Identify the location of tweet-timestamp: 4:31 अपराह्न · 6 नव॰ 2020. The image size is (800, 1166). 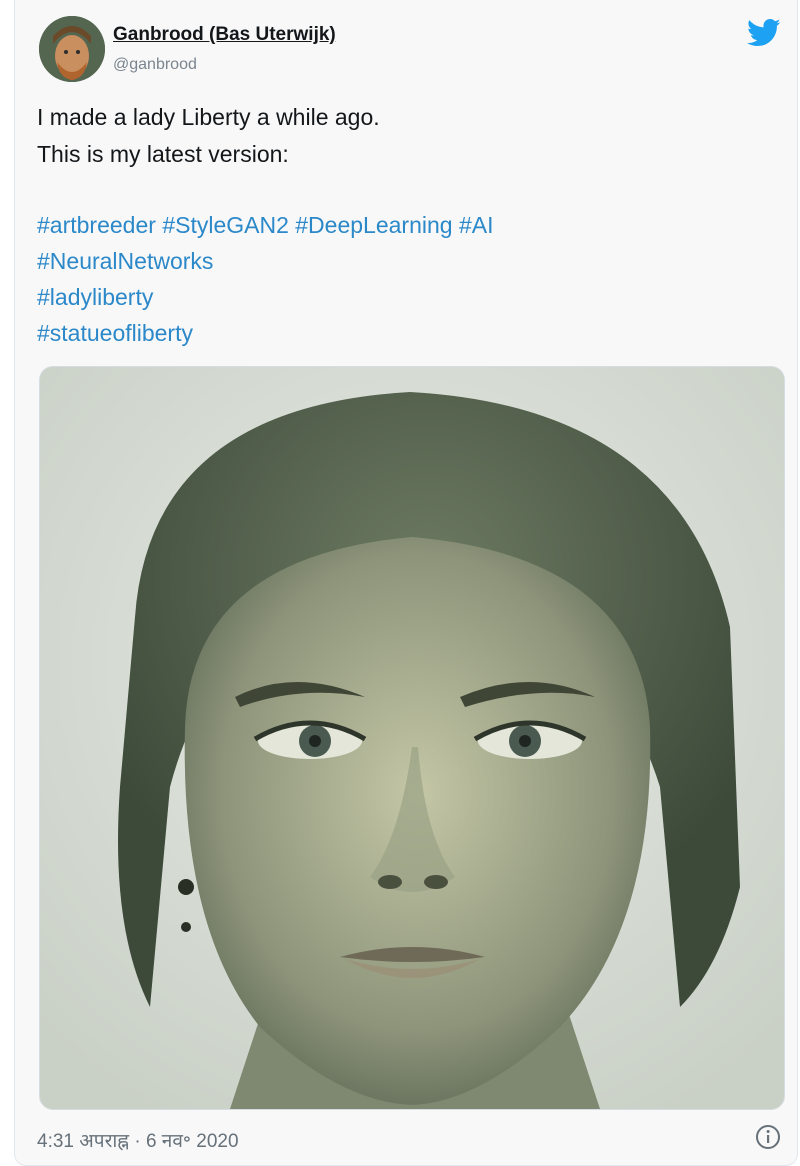
(138, 1140).